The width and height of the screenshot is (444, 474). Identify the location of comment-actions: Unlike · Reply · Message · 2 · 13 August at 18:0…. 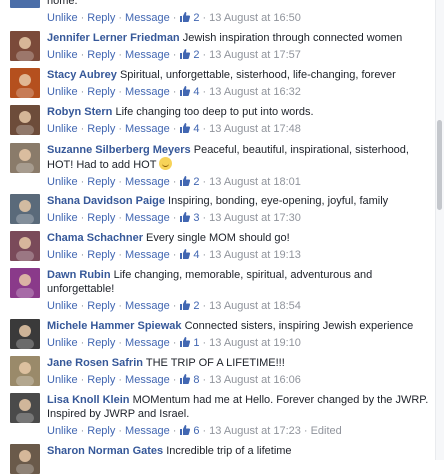
(238, 183).